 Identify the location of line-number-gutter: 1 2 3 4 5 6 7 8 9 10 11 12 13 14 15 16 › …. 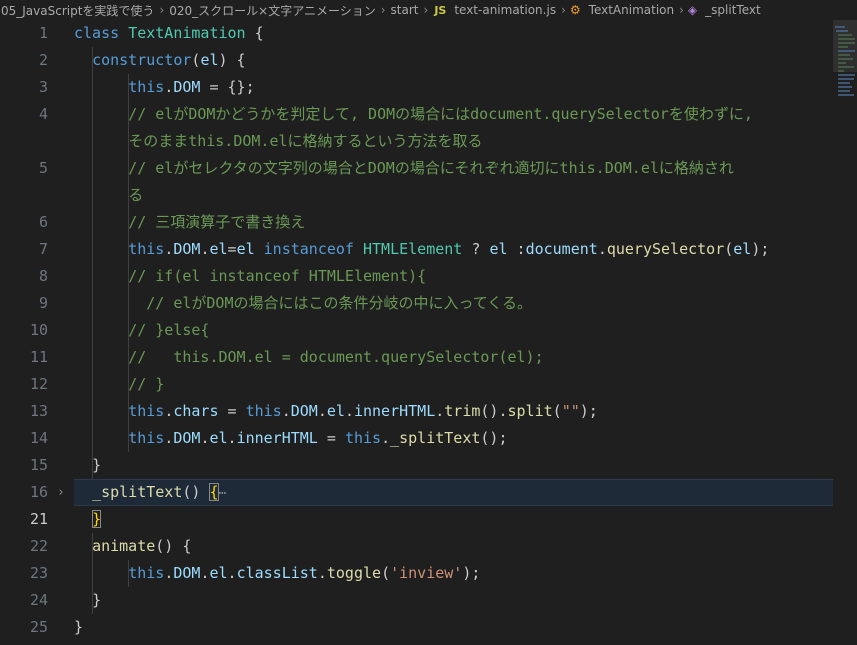
(37, 330).